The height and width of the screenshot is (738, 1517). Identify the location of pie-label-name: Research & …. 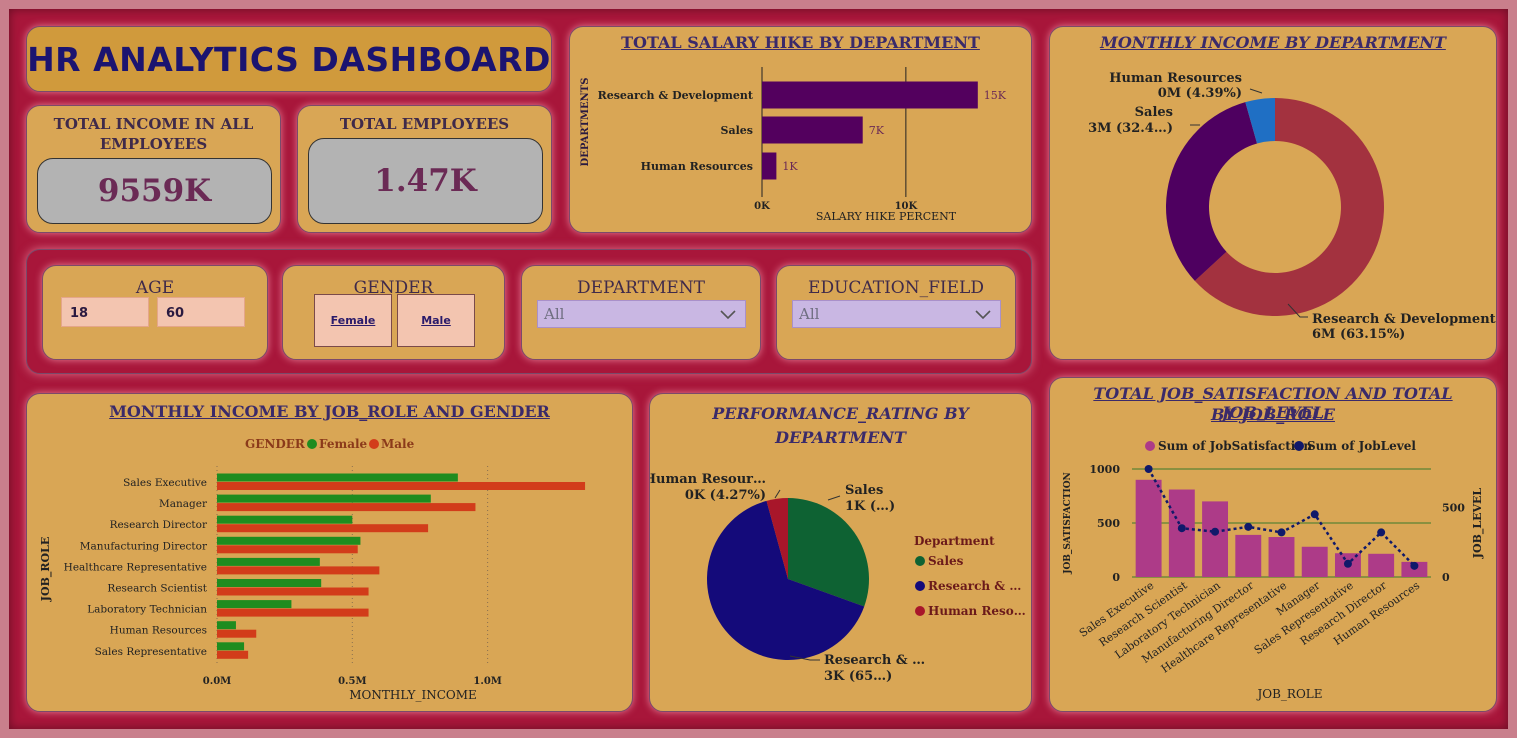
(874, 660).